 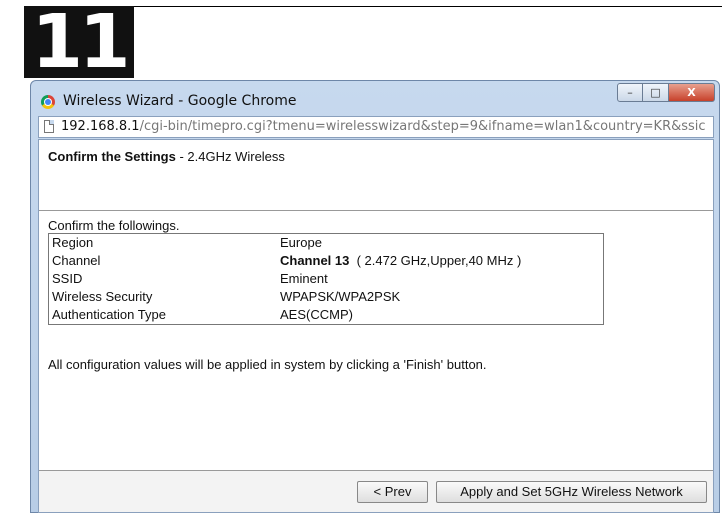 What do you see at coordinates (656, 92) in the screenshot?
I see `maximize-button: □` at bounding box center [656, 92].